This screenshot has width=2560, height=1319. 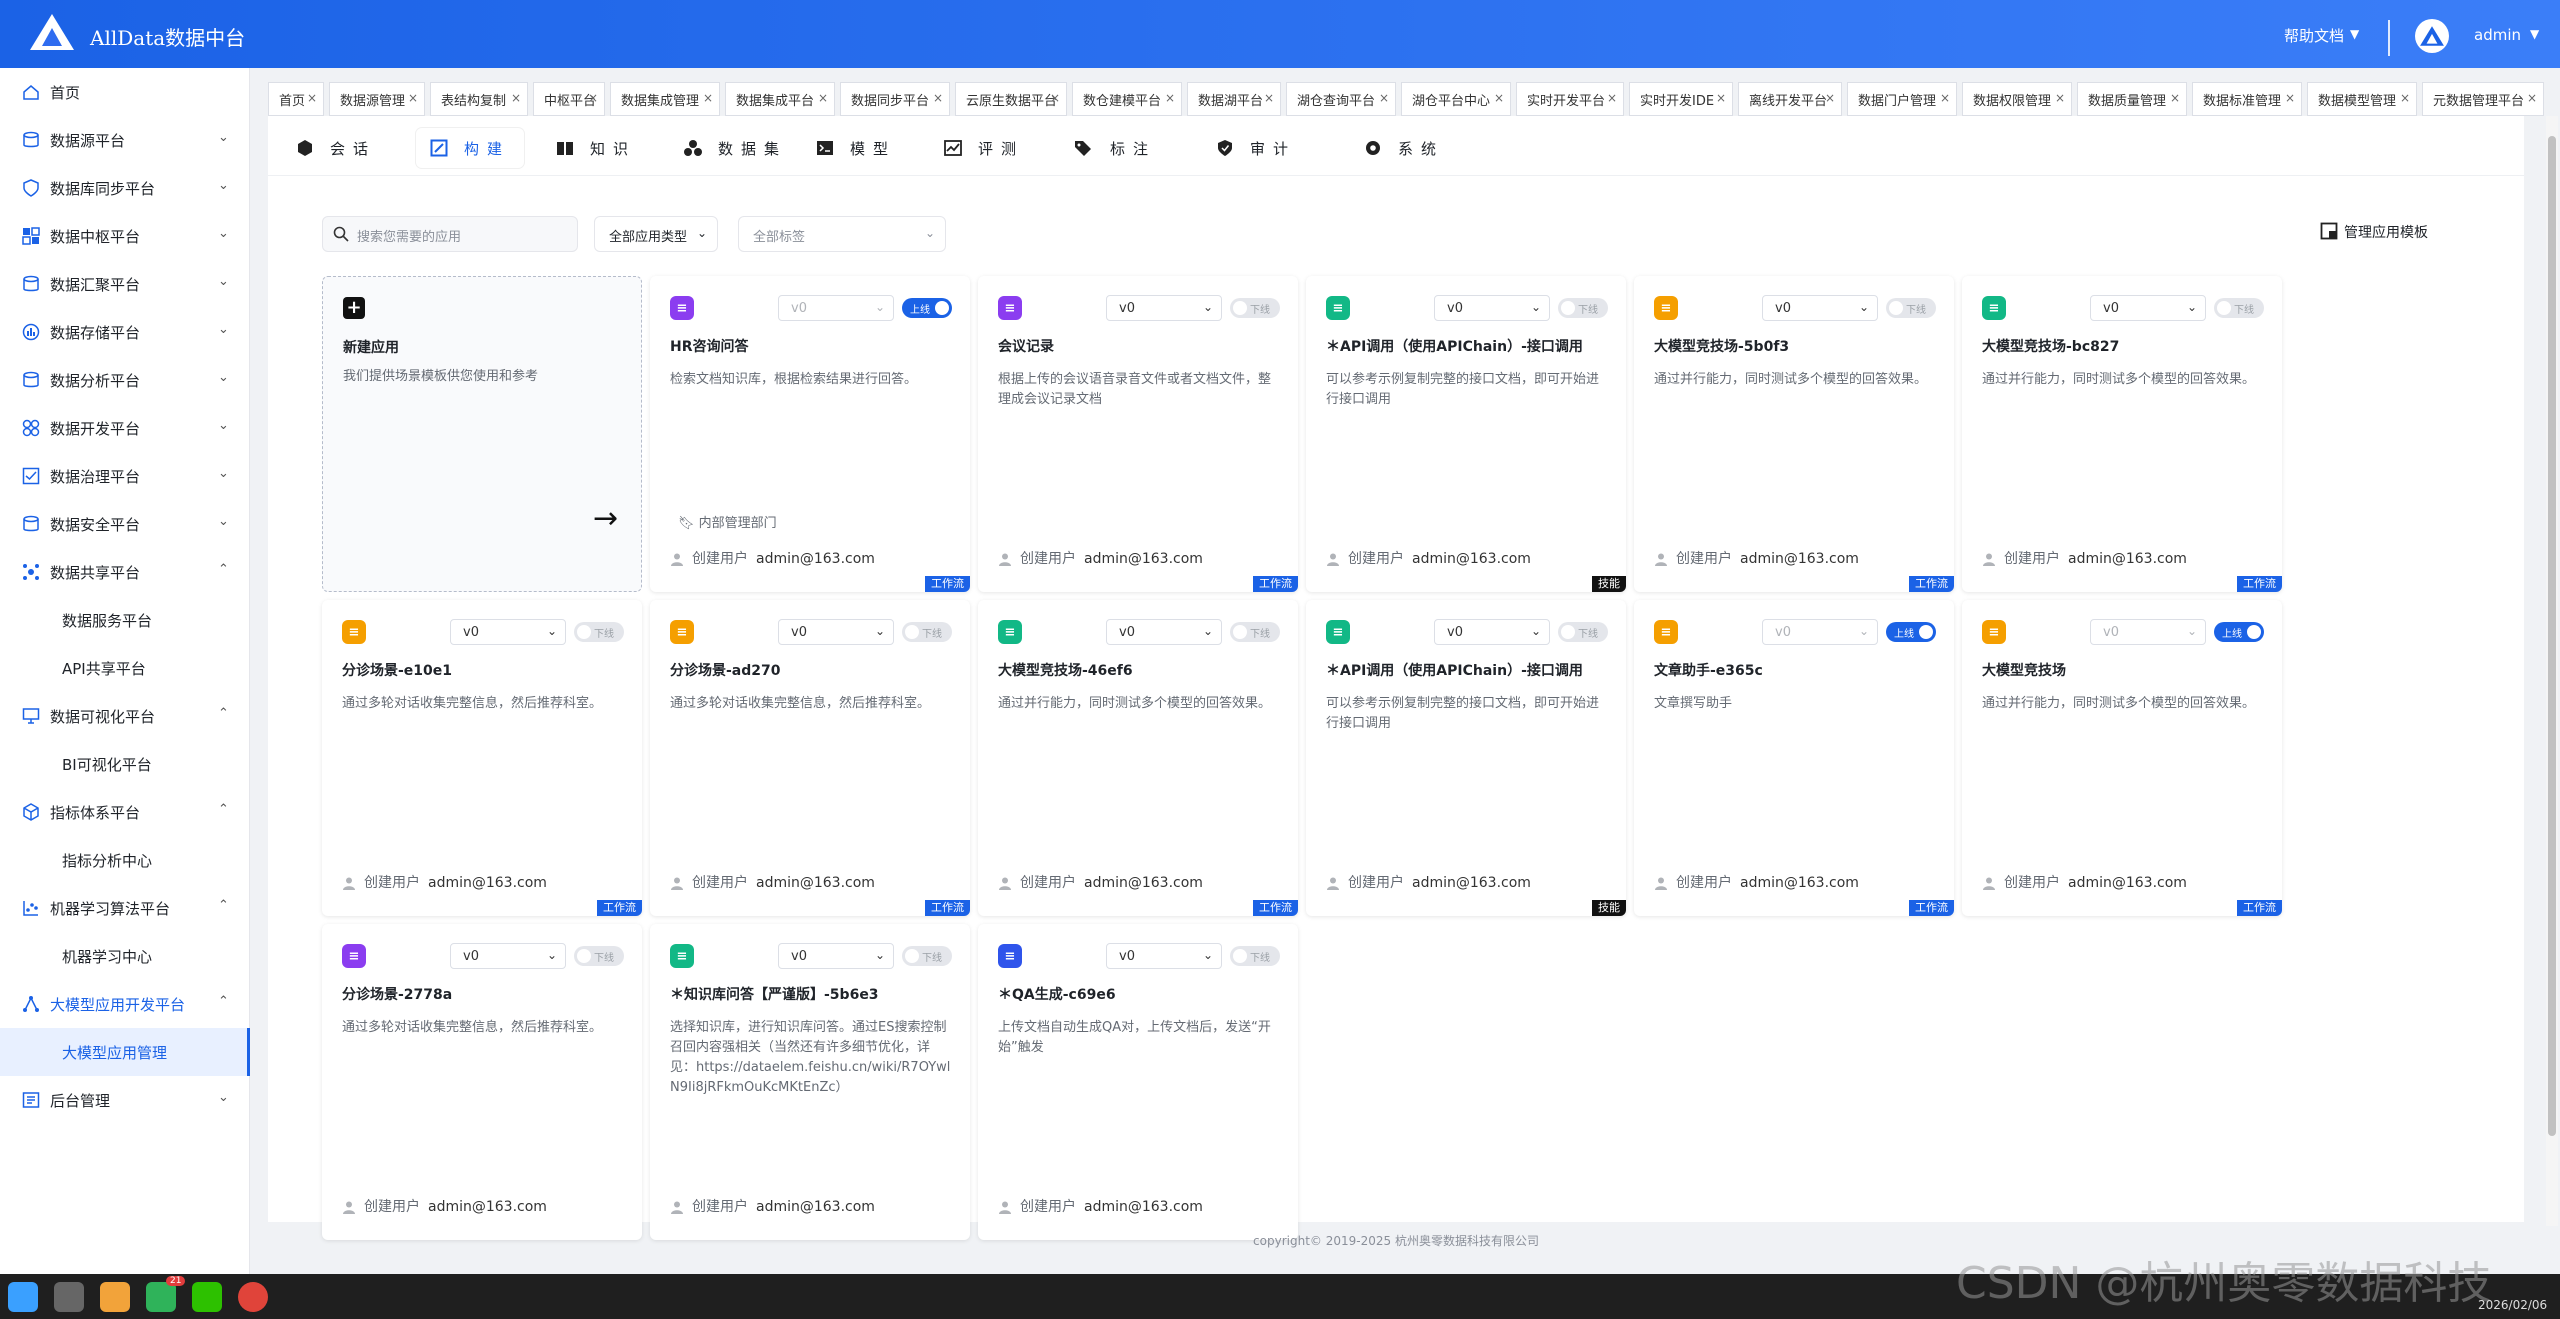 I want to click on sidebar-item-security: 数据安全平台 ⌄, so click(x=125, y=524).